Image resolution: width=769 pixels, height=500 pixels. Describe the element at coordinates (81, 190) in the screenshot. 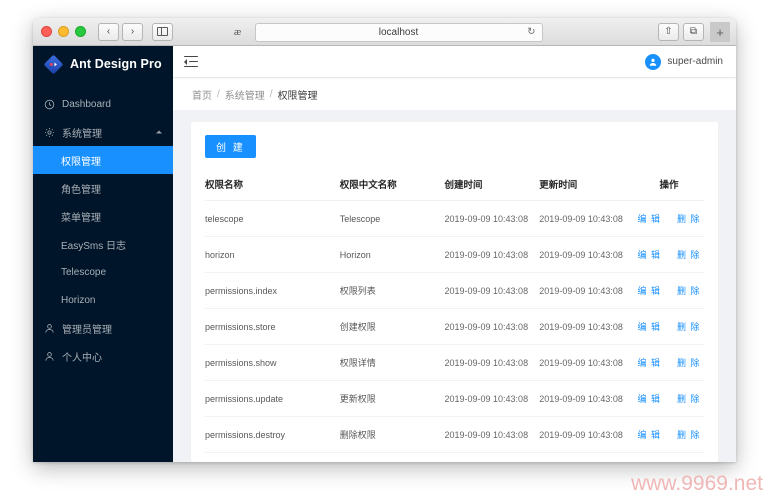

I see `sidebar-item-label: 角色管理` at that location.